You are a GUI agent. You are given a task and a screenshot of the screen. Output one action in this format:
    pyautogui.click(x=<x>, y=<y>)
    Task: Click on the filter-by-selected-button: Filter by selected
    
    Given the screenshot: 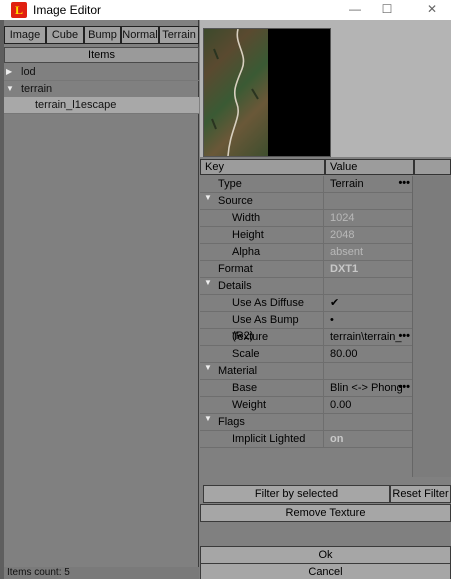 What is the action you would take?
    pyautogui.click(x=296, y=494)
    